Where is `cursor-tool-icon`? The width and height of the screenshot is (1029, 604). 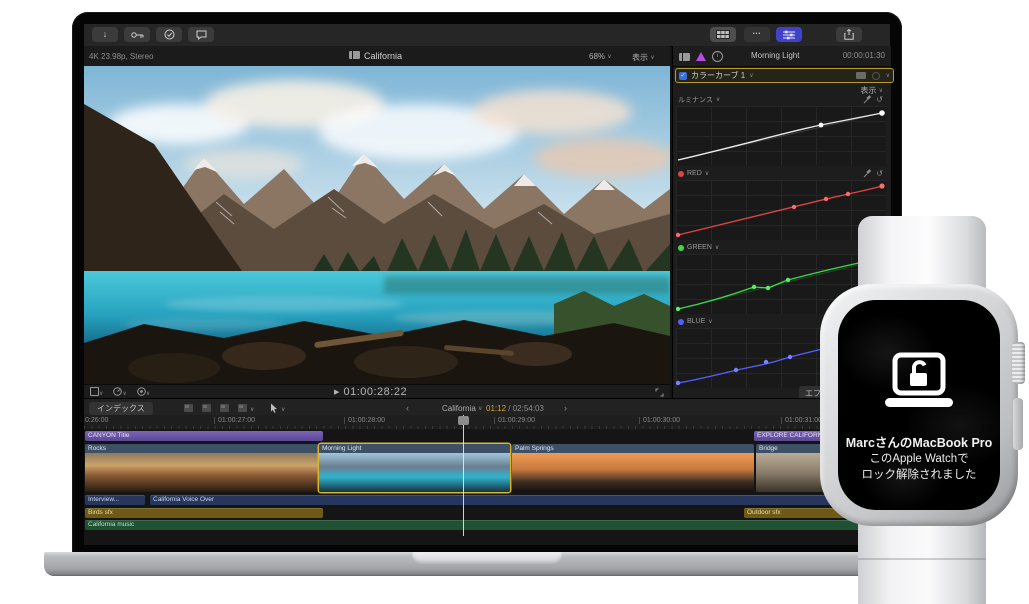 cursor-tool-icon is located at coordinates (274, 408).